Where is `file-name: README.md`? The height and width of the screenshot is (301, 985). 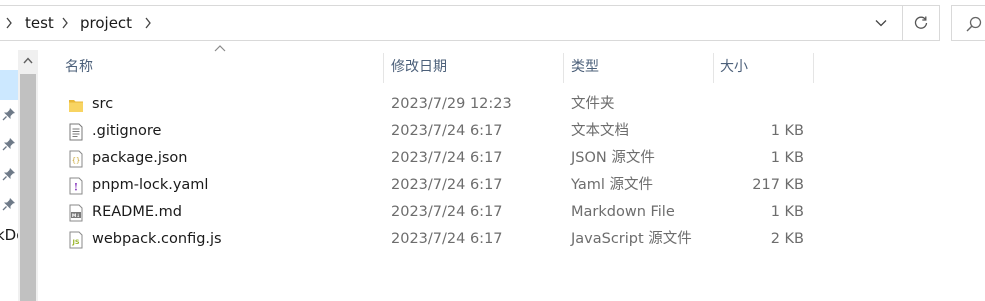
file-name: README.md is located at coordinates (137, 212).